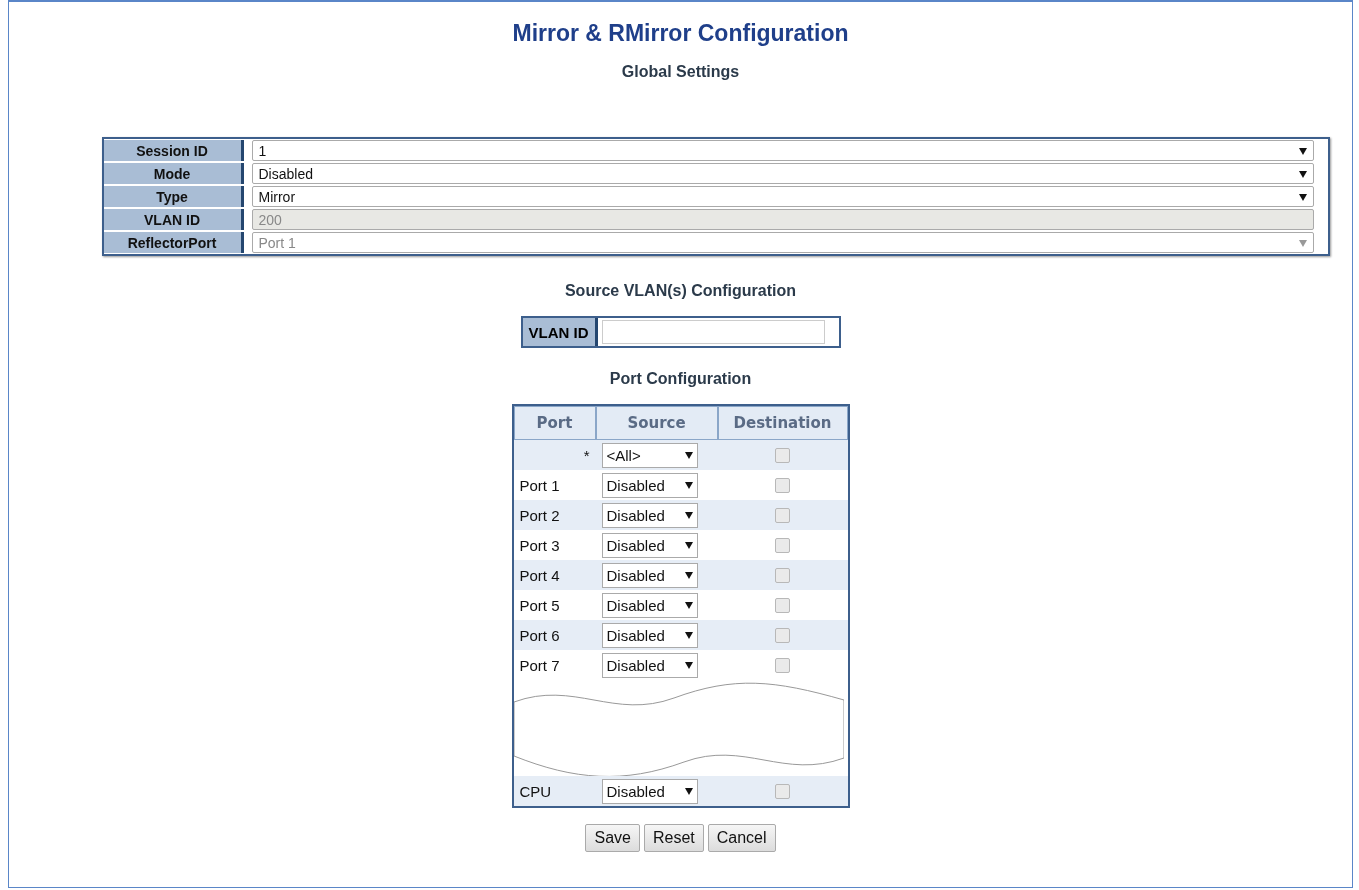 The width and height of the screenshot is (1359, 890). I want to click on source-dropdown: <All>, so click(649, 455).